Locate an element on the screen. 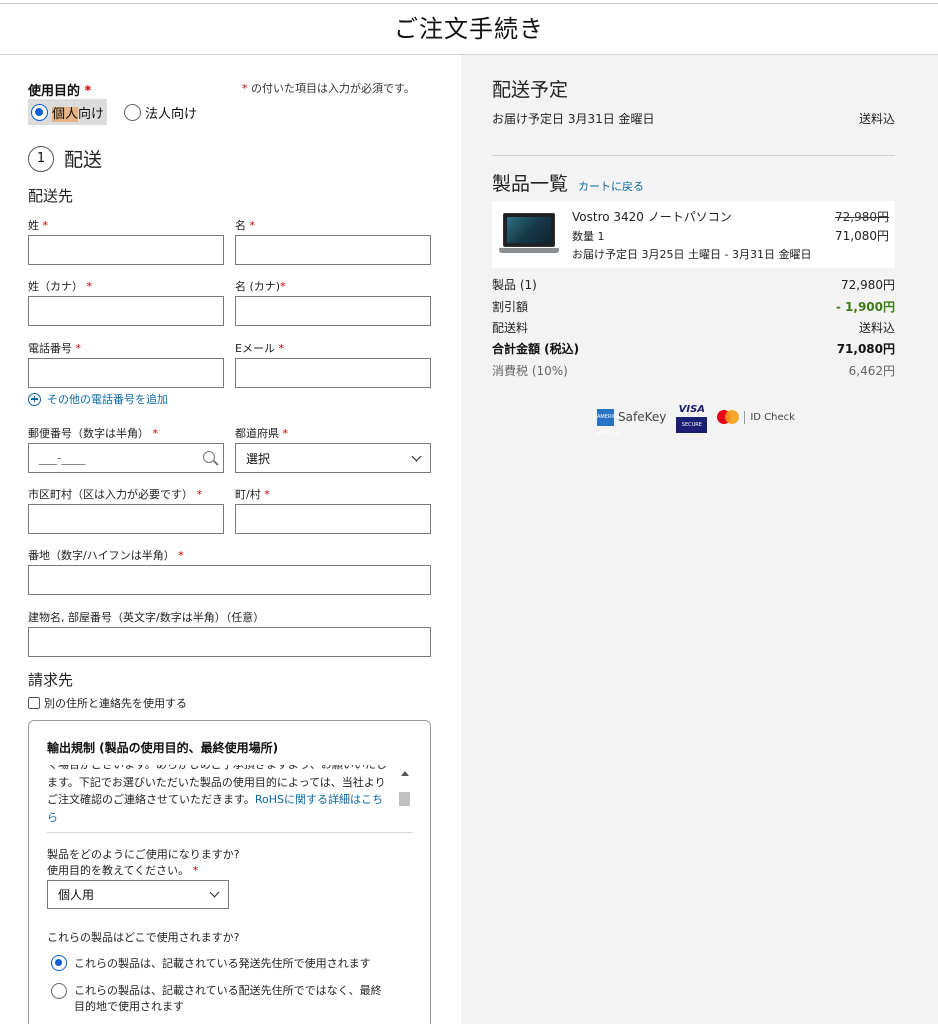 This screenshot has width=938, height=1024. first-name-input is located at coordinates (333, 250).